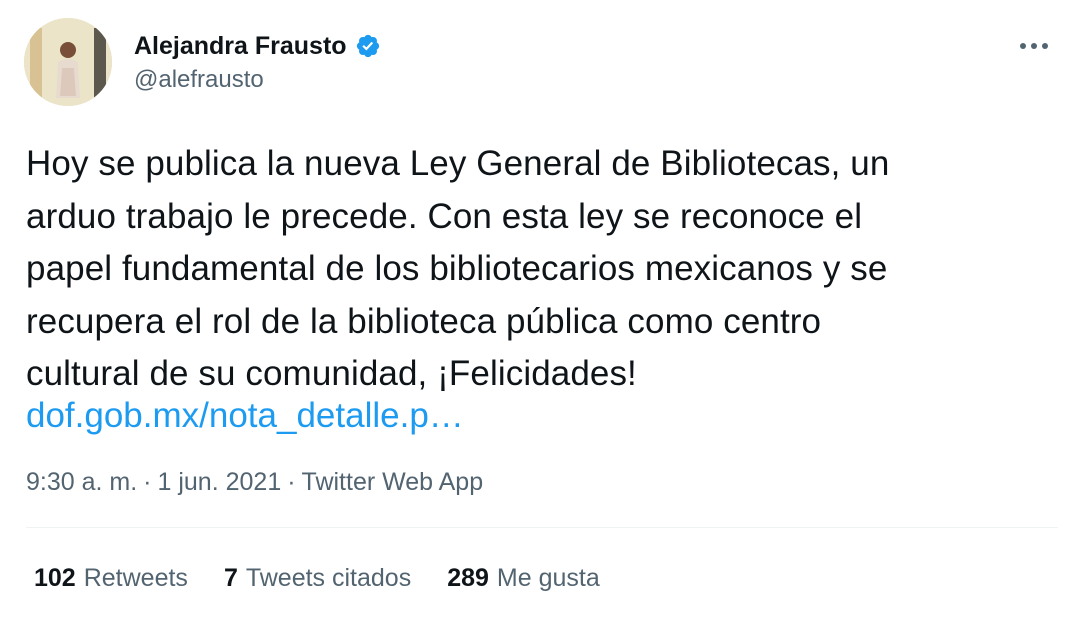 The width and height of the screenshot is (1088, 620). I want to click on avatar-image, so click(68, 62).